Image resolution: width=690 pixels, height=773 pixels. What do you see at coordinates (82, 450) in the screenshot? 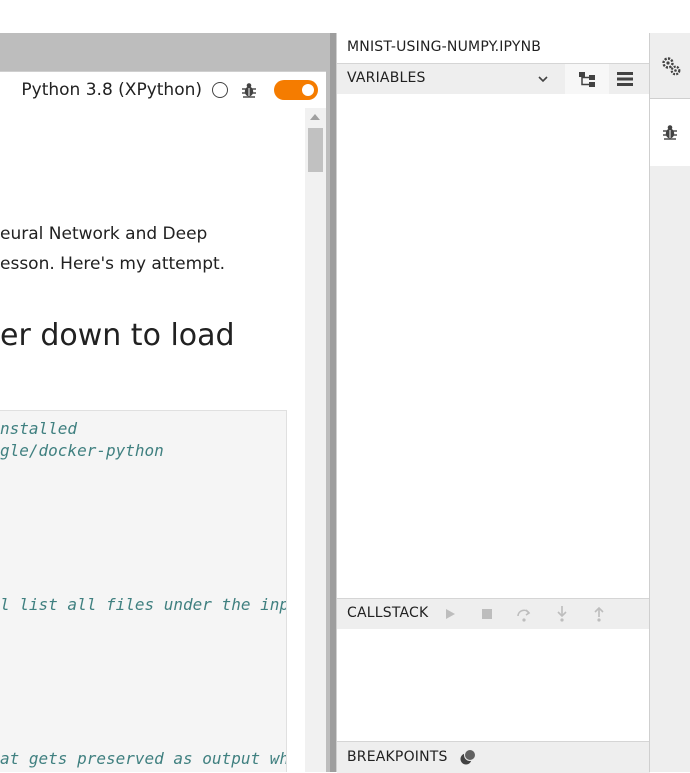
I see `code-comment-line: gle/docker-python` at bounding box center [82, 450].